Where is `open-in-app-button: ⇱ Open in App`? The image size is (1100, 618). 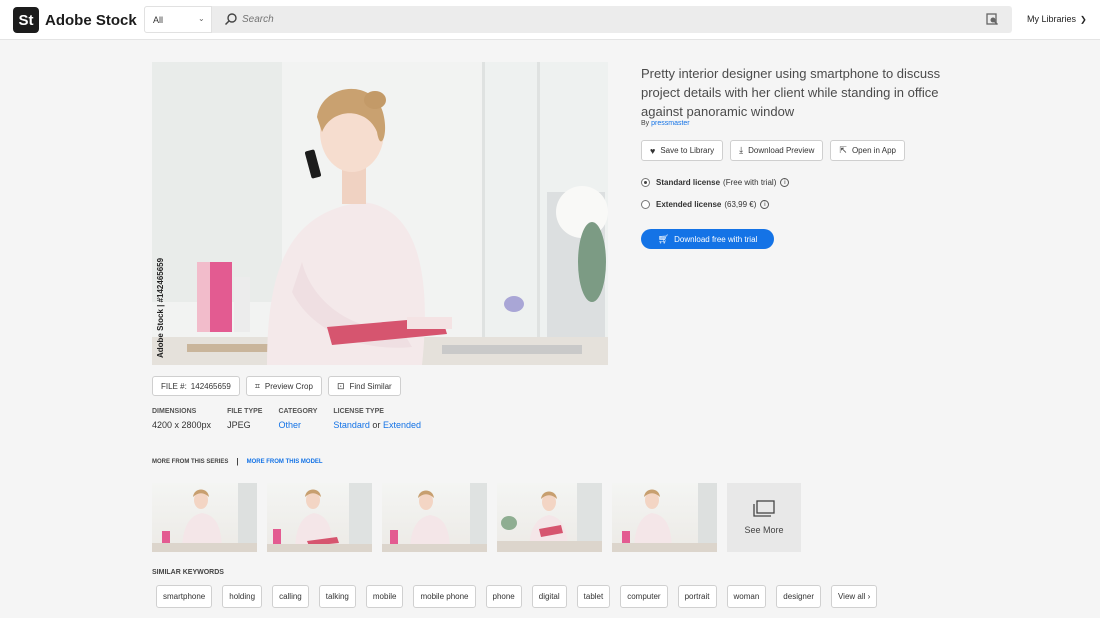
open-in-app-button: ⇱ Open in App is located at coordinates (867, 150).